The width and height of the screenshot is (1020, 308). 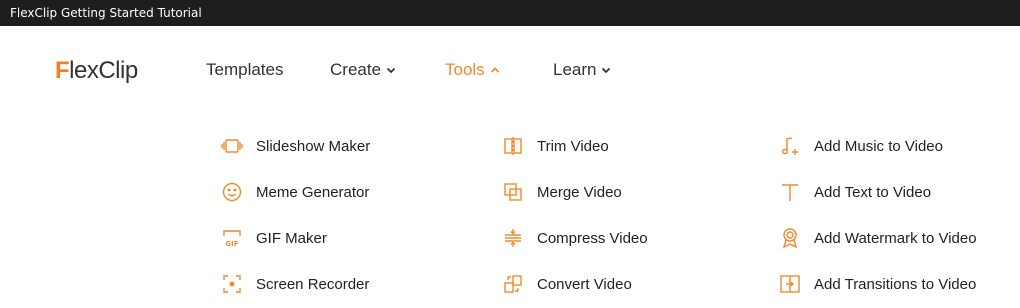 I want to click on tool-label: Add Music to Video, so click(x=878, y=146).